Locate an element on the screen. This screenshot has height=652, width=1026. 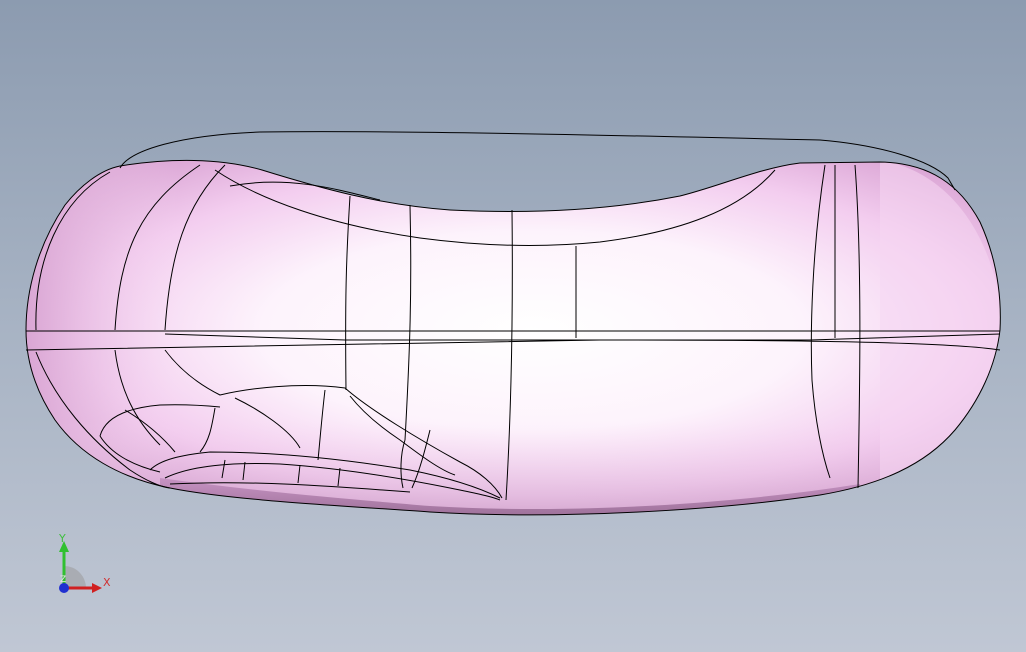
z-axis-label: Z is located at coordinates (63, 580).